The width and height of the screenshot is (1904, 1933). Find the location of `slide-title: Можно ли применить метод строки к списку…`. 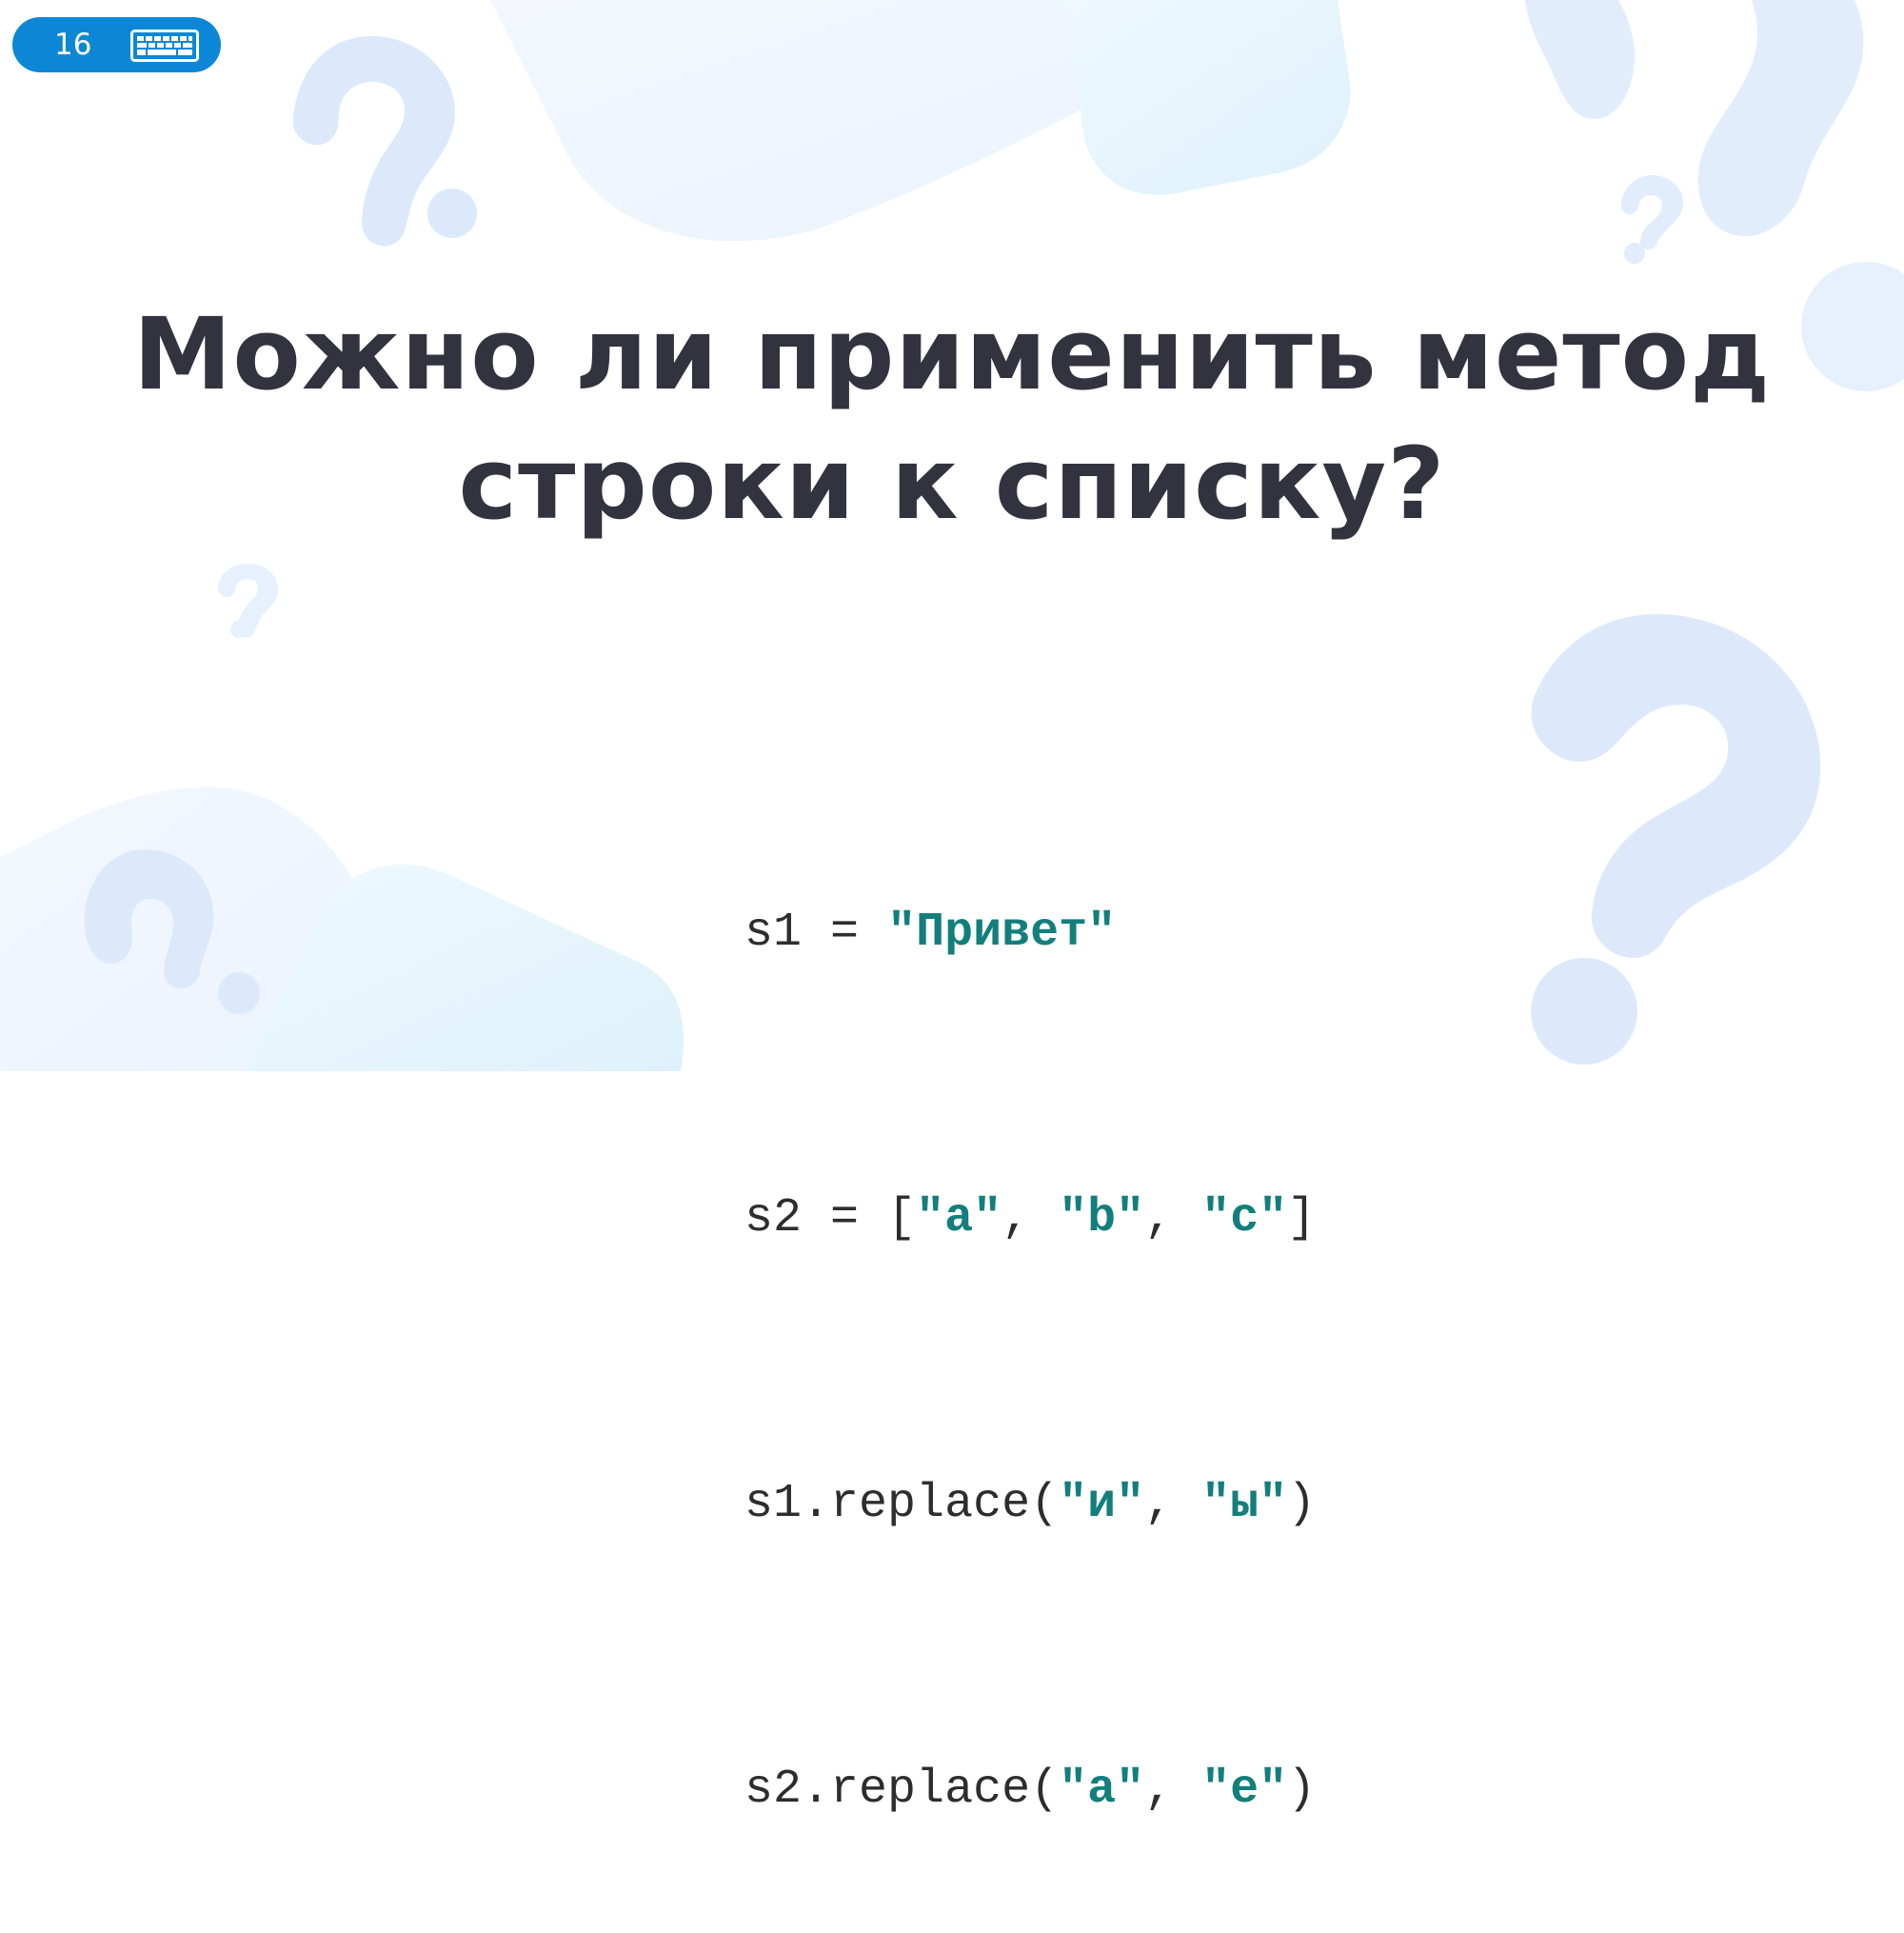

slide-title: Можно ли применить метод строки к списку… is located at coordinates (952, 419).